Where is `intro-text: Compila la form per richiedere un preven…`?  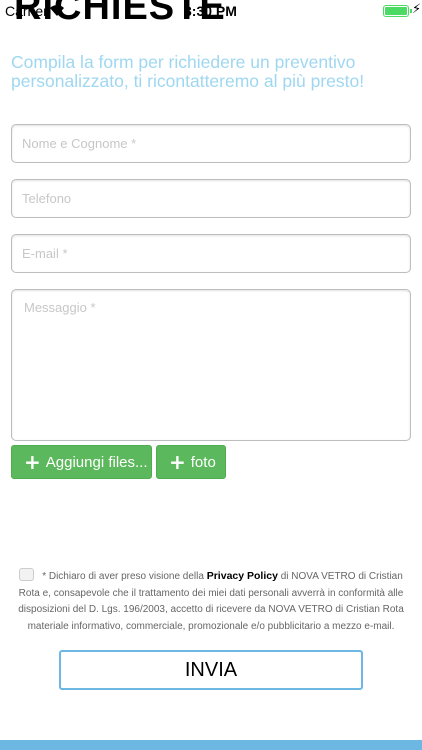
intro-text: Compila la form per richiedere un preven… is located at coordinates (188, 71).